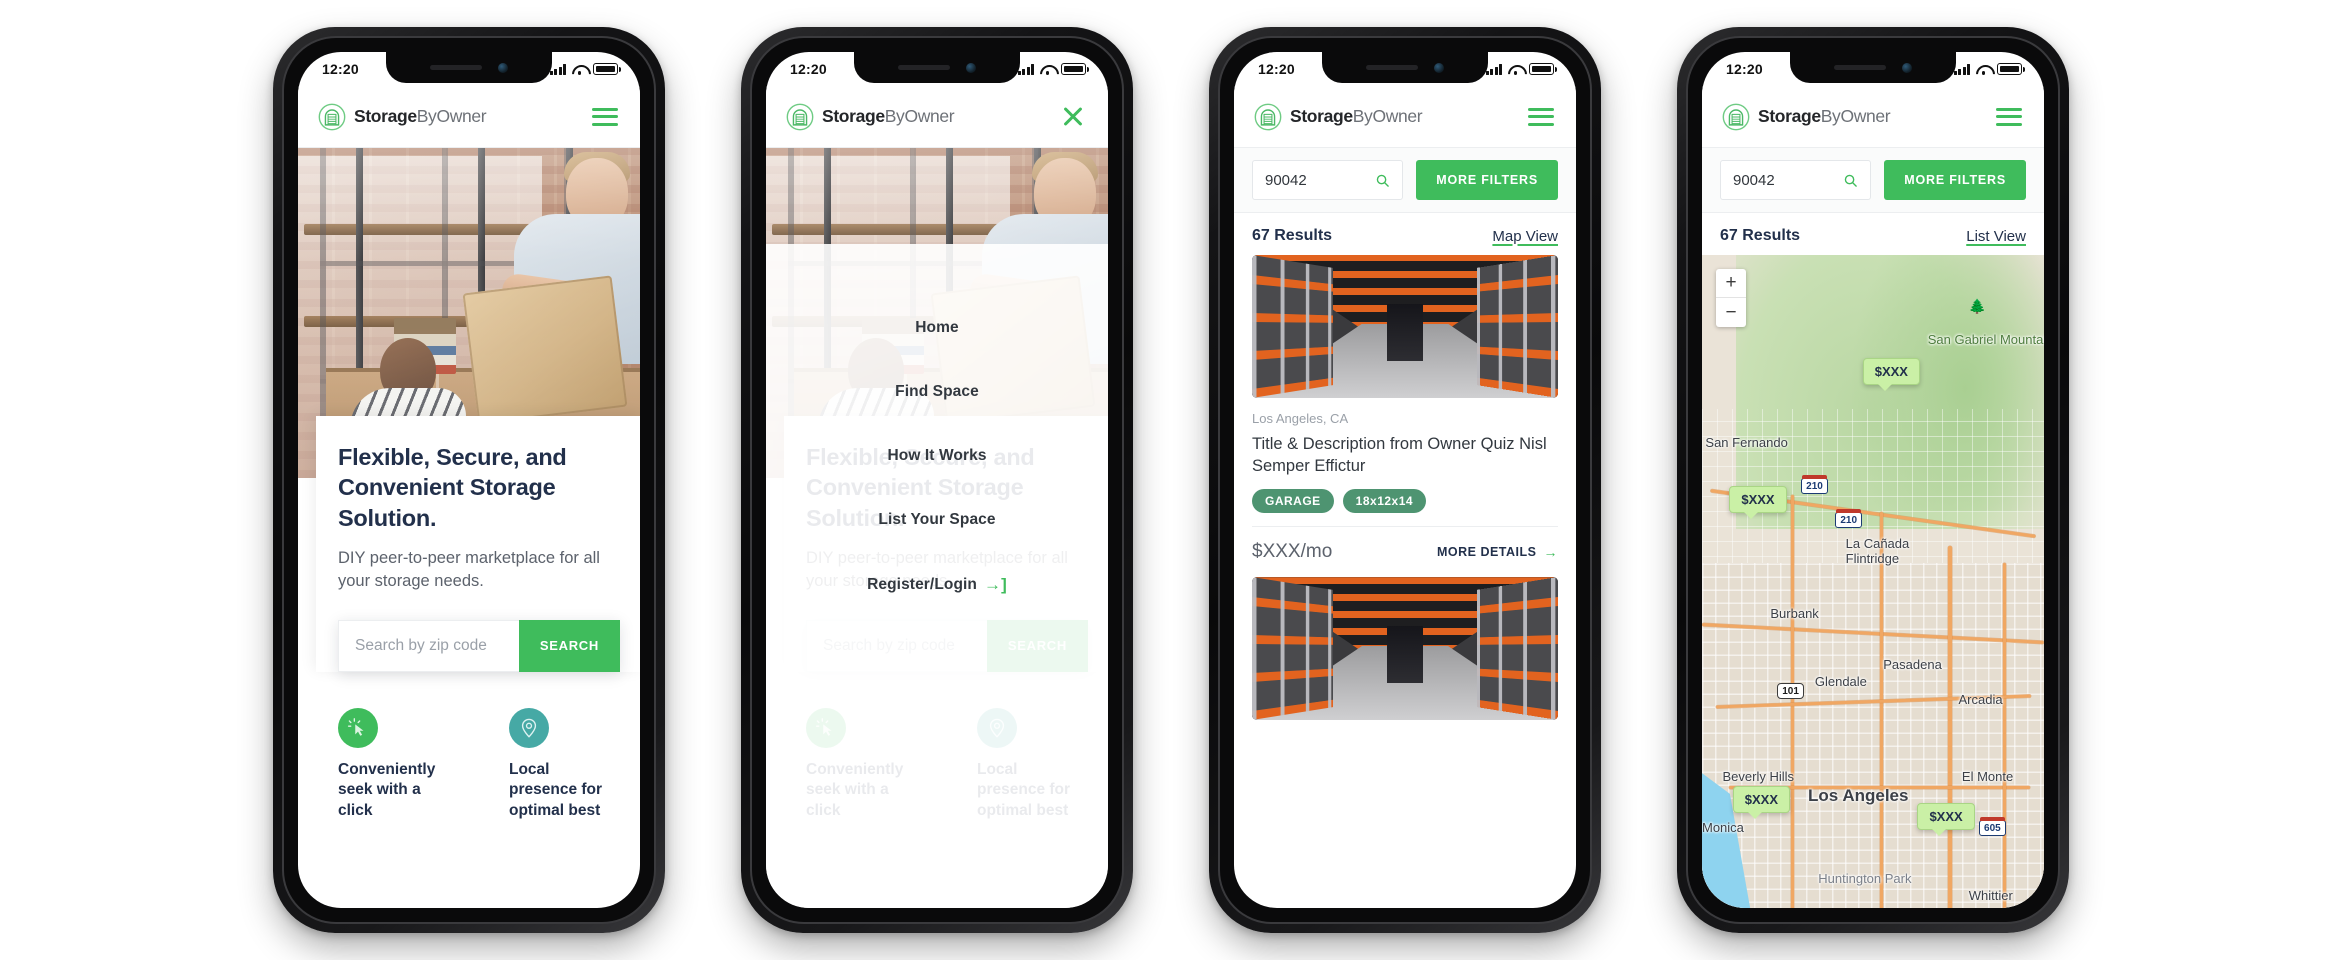 The height and width of the screenshot is (960, 2342). Describe the element at coordinates (922, 584) in the screenshot. I see `menu-item-label: Register/Login` at that location.